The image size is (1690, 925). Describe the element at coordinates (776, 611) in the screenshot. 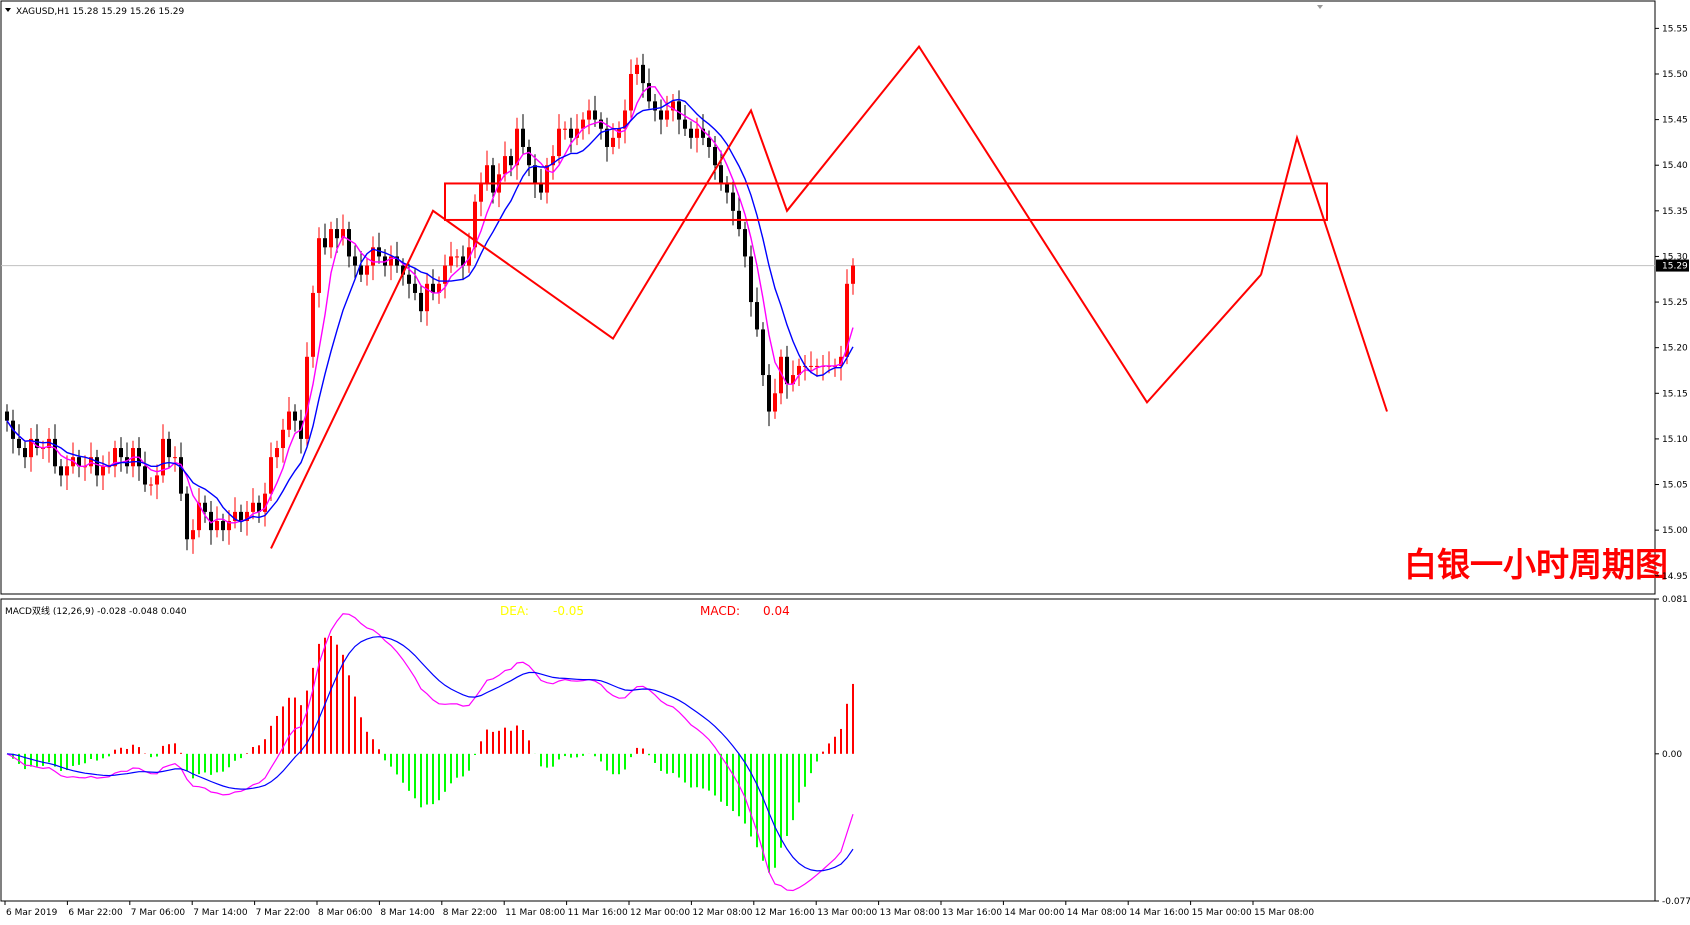

I see `macd-value: 0.04` at that location.